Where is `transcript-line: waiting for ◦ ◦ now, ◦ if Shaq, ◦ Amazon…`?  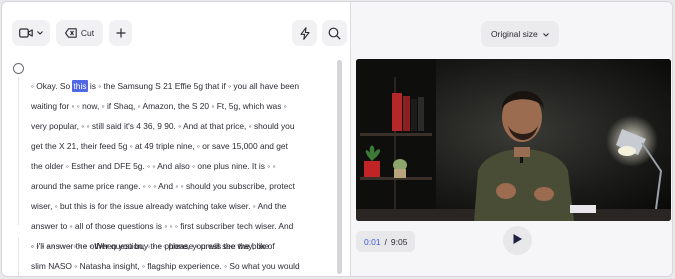 transcript-line: waiting for ◦ ◦ now, ◦ if Shaq, ◦ Amazon… is located at coordinates (159, 106).